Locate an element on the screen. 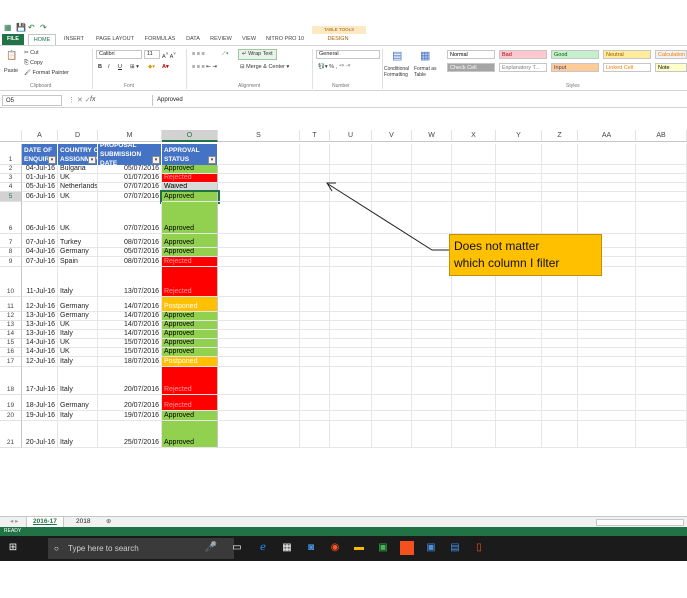 This screenshot has height=598, width=687. windows-start-icon: ⊞ is located at coordinates (13, 548).